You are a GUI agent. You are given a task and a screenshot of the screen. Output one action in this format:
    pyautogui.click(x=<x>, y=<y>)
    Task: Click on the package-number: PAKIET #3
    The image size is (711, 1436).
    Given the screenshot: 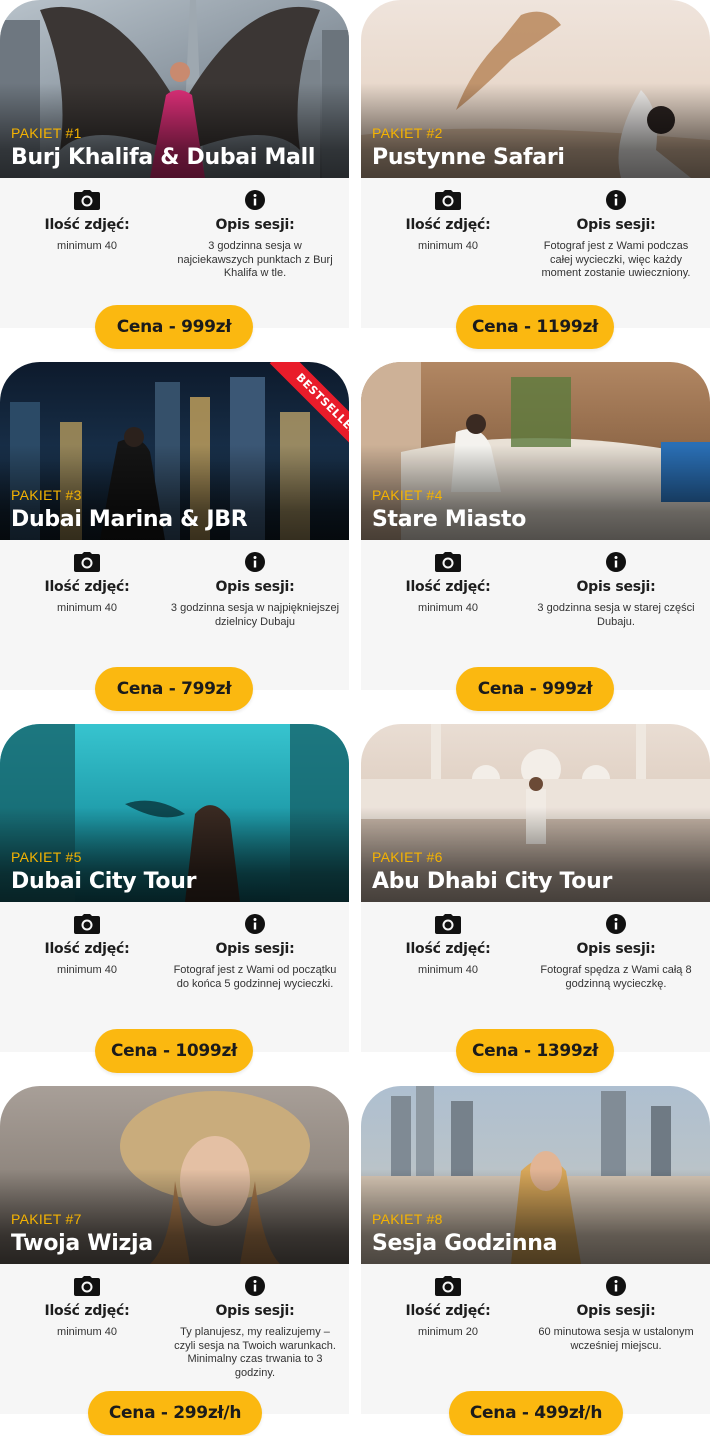 What is the action you would take?
    pyautogui.click(x=46, y=495)
    